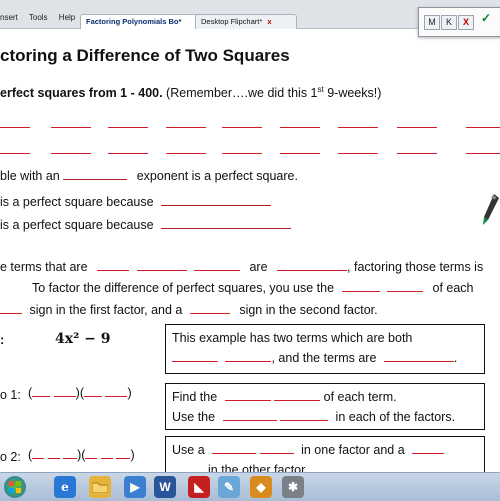 This screenshot has height=501, width=500. What do you see at coordinates (67, 17) in the screenshot?
I see `menu-help: Help` at bounding box center [67, 17].